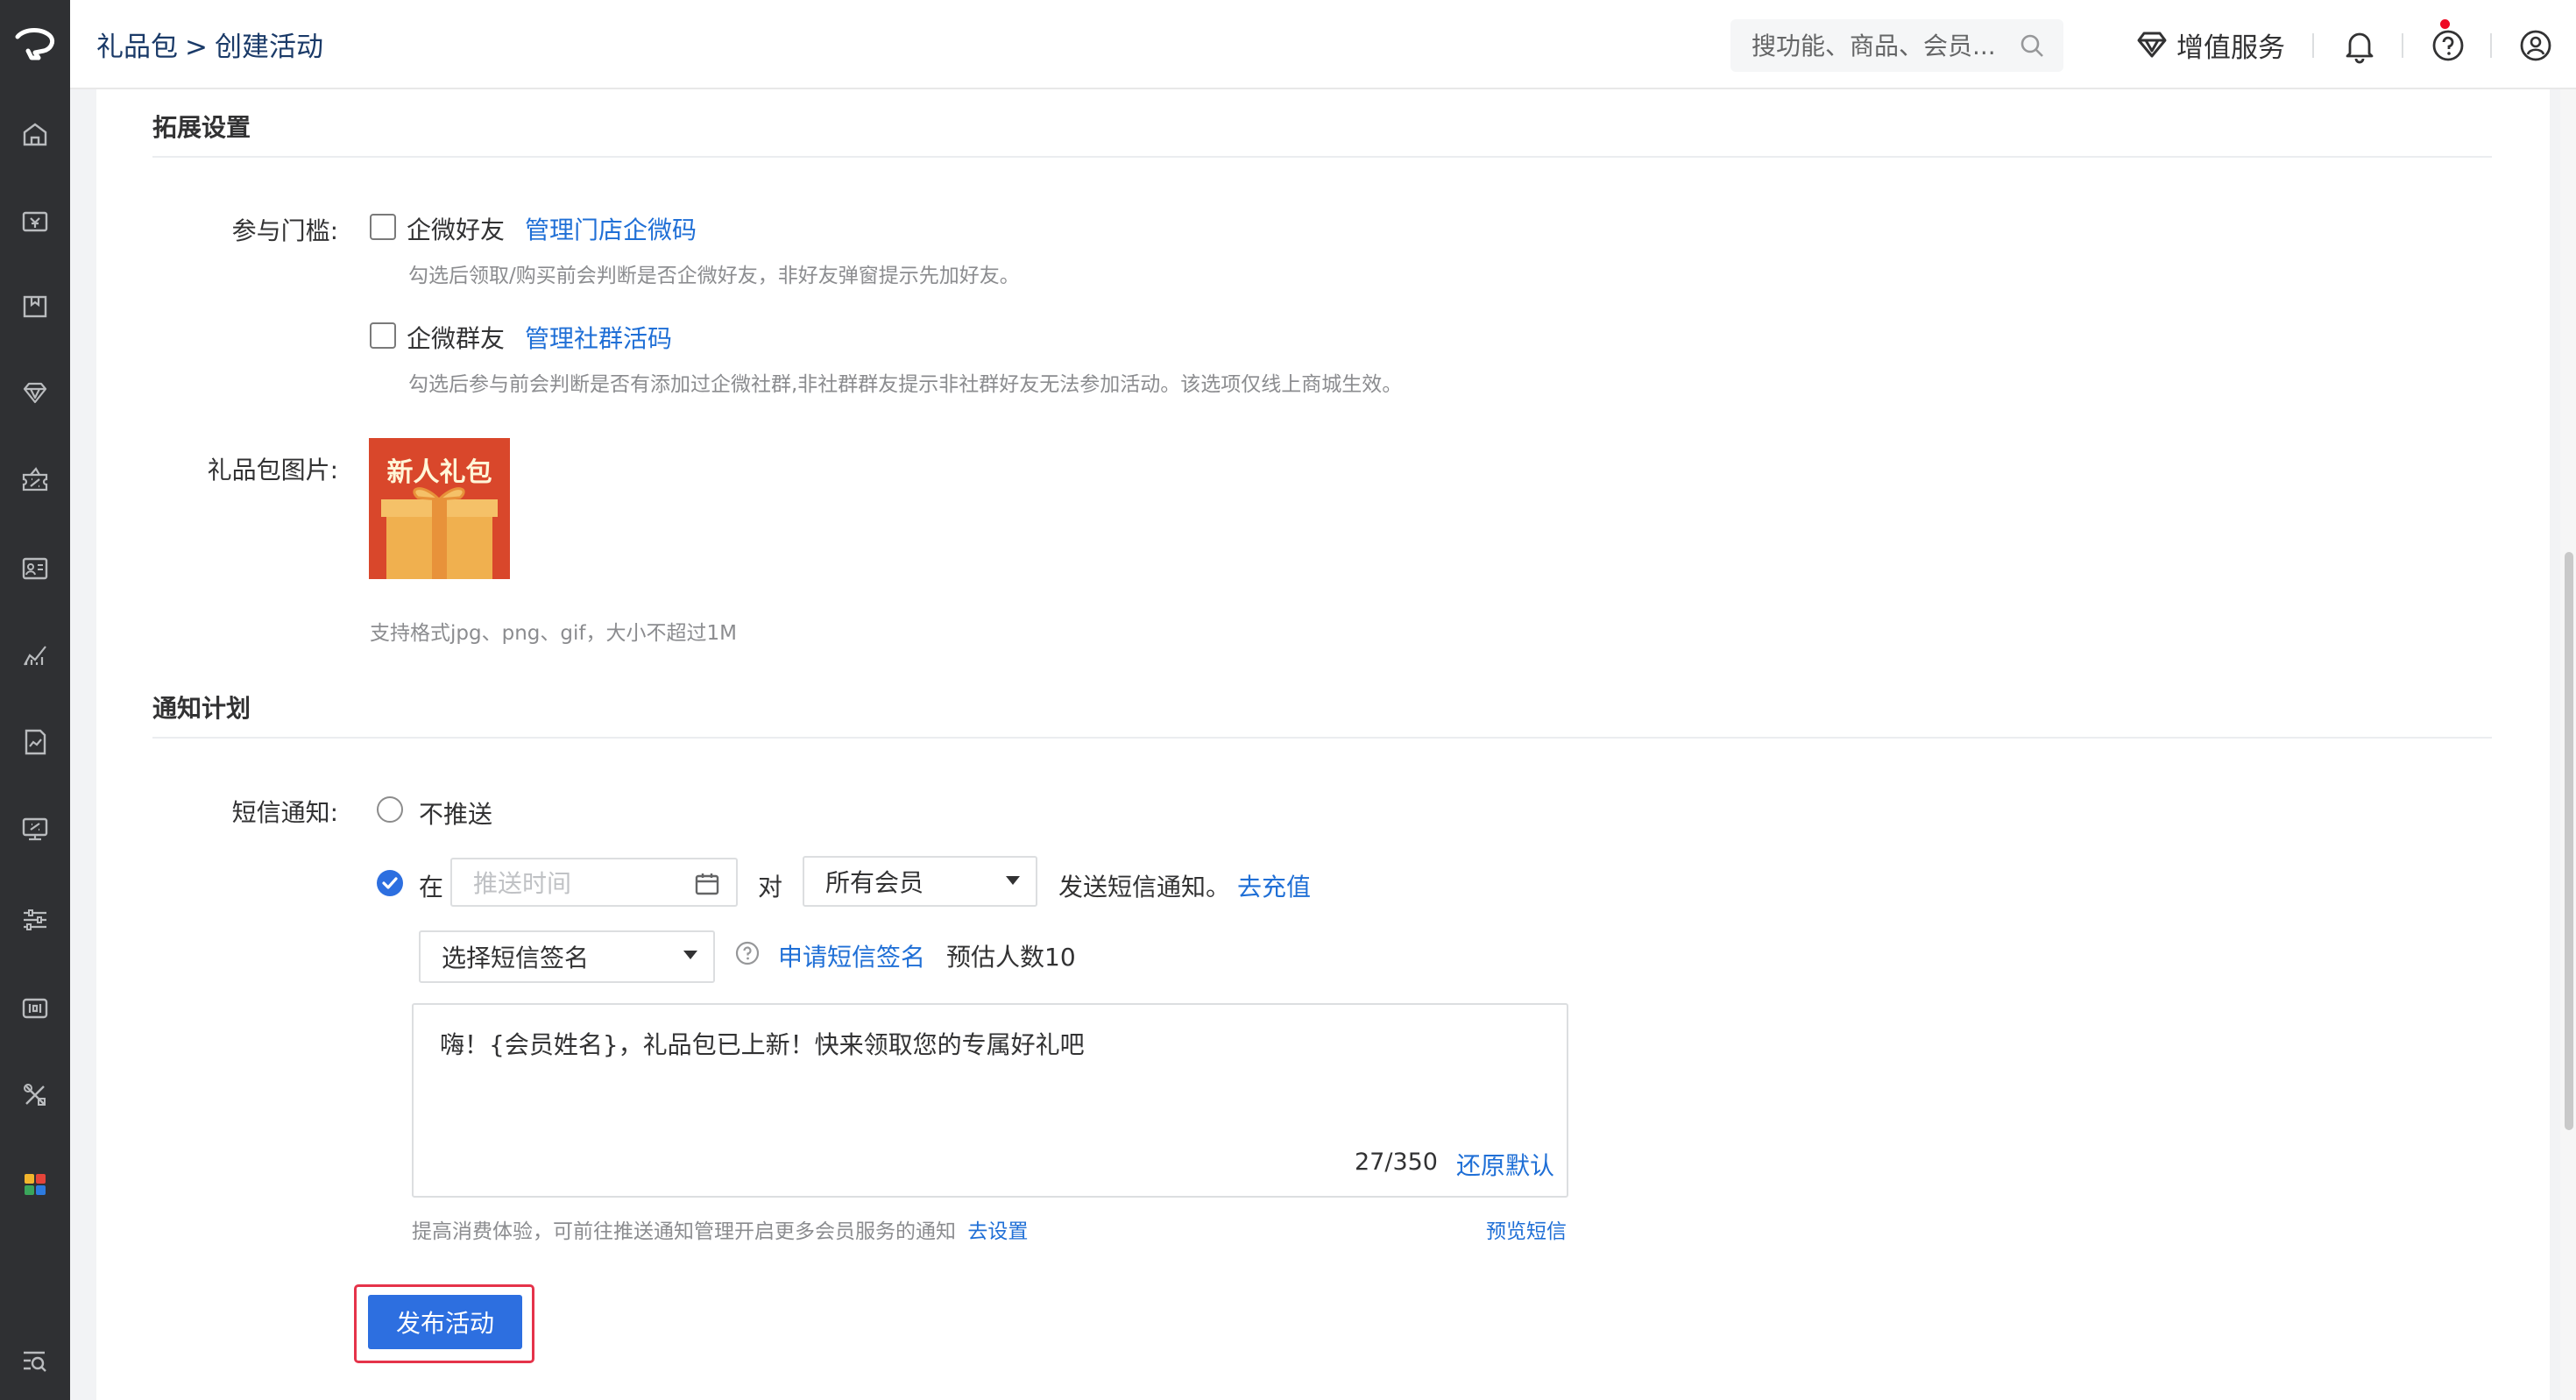 The image size is (2576, 1400). I want to click on wecom-friend-help: 勾选后领取/购买前会判断是否企微好友，非好友弹窗提示先加好友。, so click(714, 276).